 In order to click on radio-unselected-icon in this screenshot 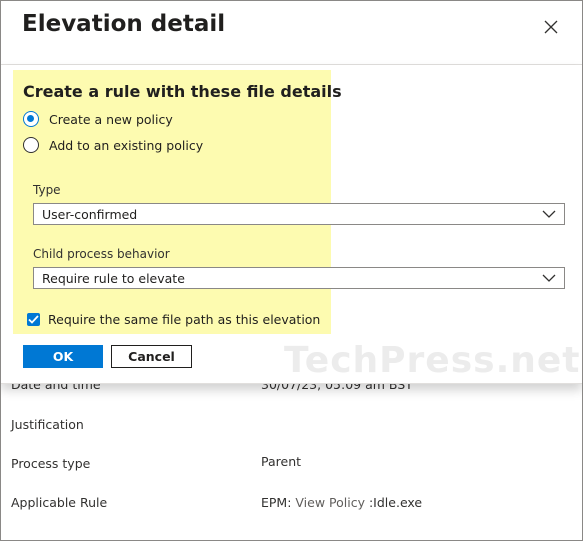, I will do `click(31, 145)`.